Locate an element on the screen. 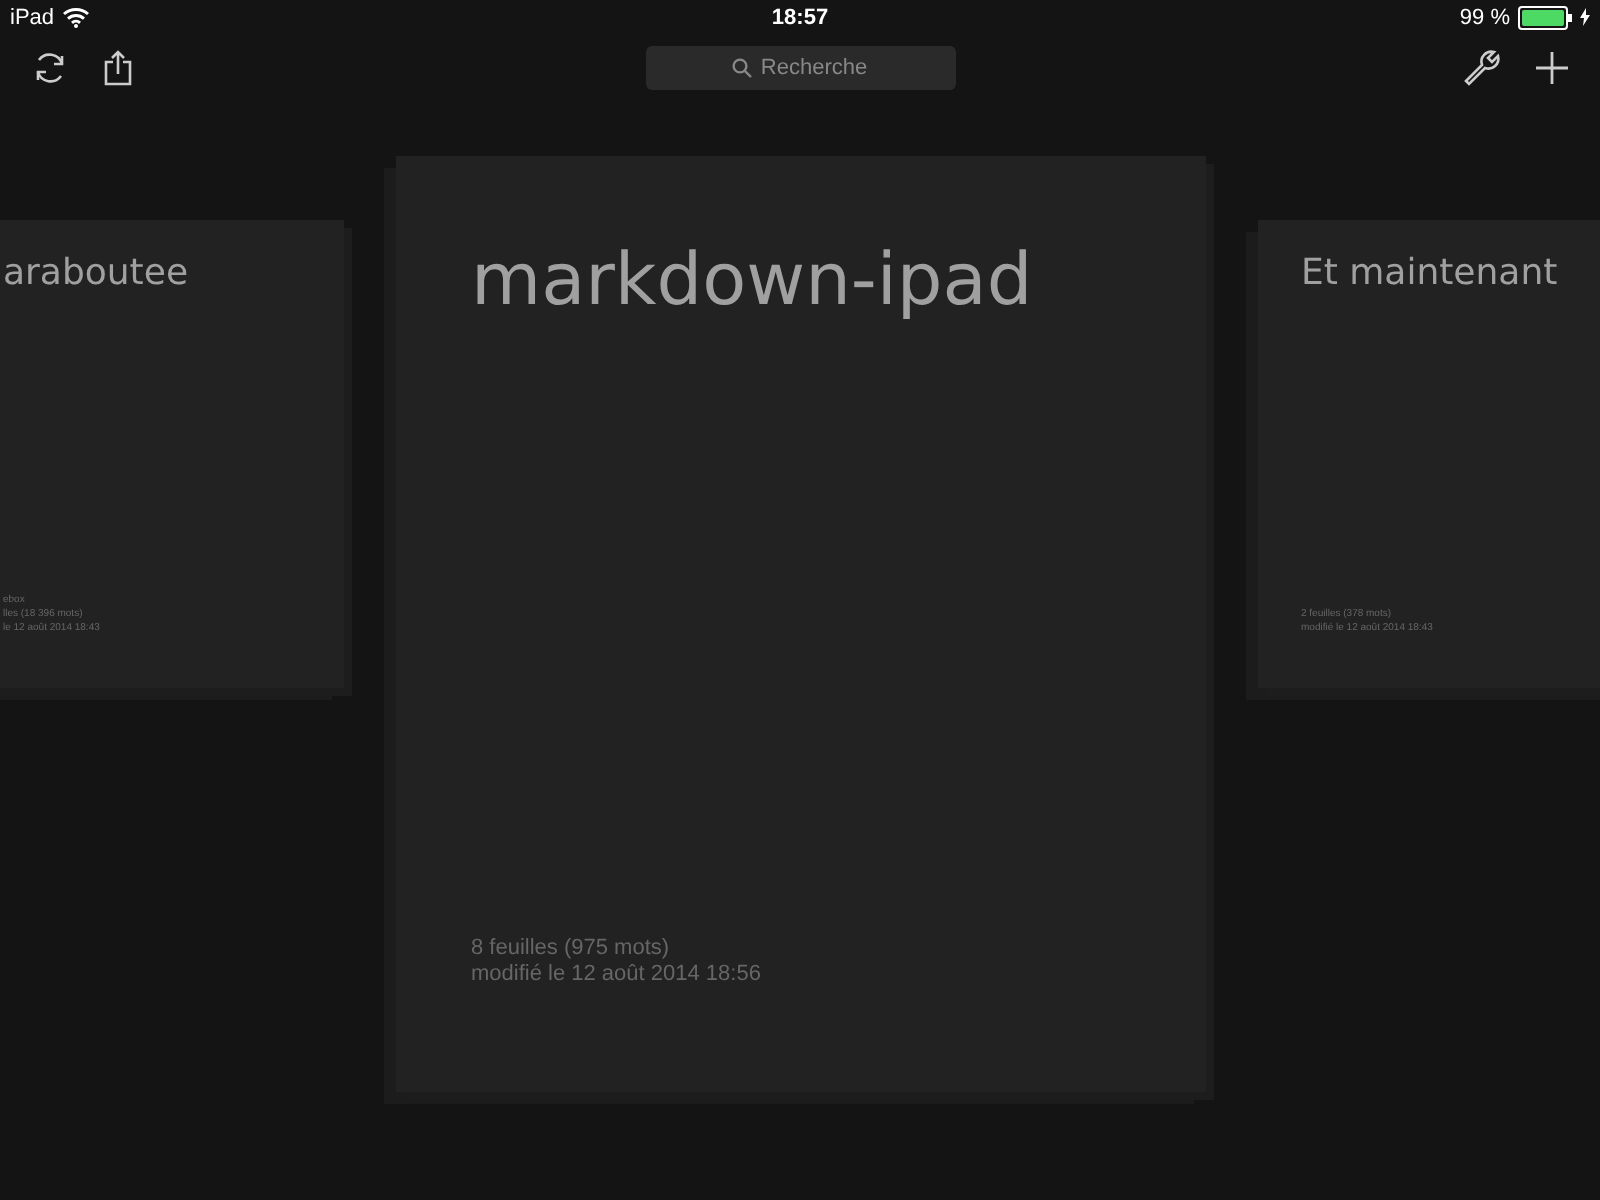 This screenshot has height=1200, width=1600. document-info: modifié le 12 août 2014 18:56 is located at coordinates (617, 975).